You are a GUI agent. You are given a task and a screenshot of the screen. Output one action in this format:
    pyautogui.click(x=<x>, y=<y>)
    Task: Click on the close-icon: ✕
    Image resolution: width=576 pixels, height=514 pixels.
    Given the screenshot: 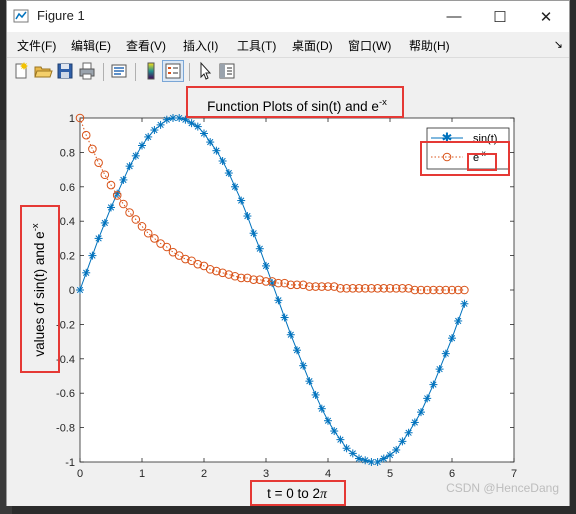 What is the action you would take?
    pyautogui.click(x=546, y=17)
    